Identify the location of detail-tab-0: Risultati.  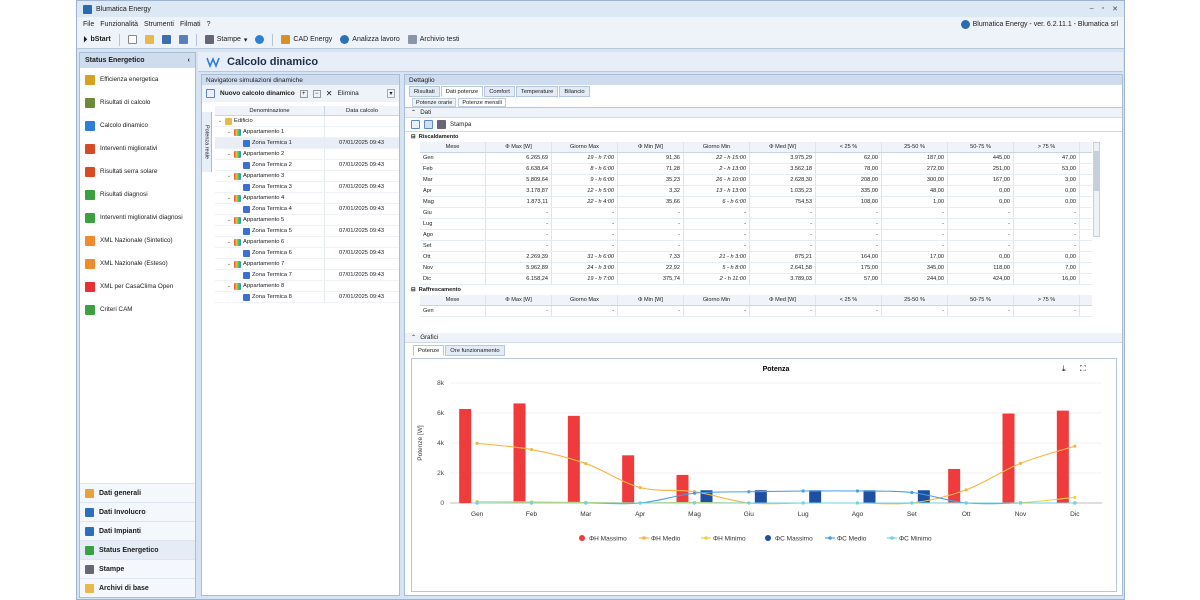
(424, 91).